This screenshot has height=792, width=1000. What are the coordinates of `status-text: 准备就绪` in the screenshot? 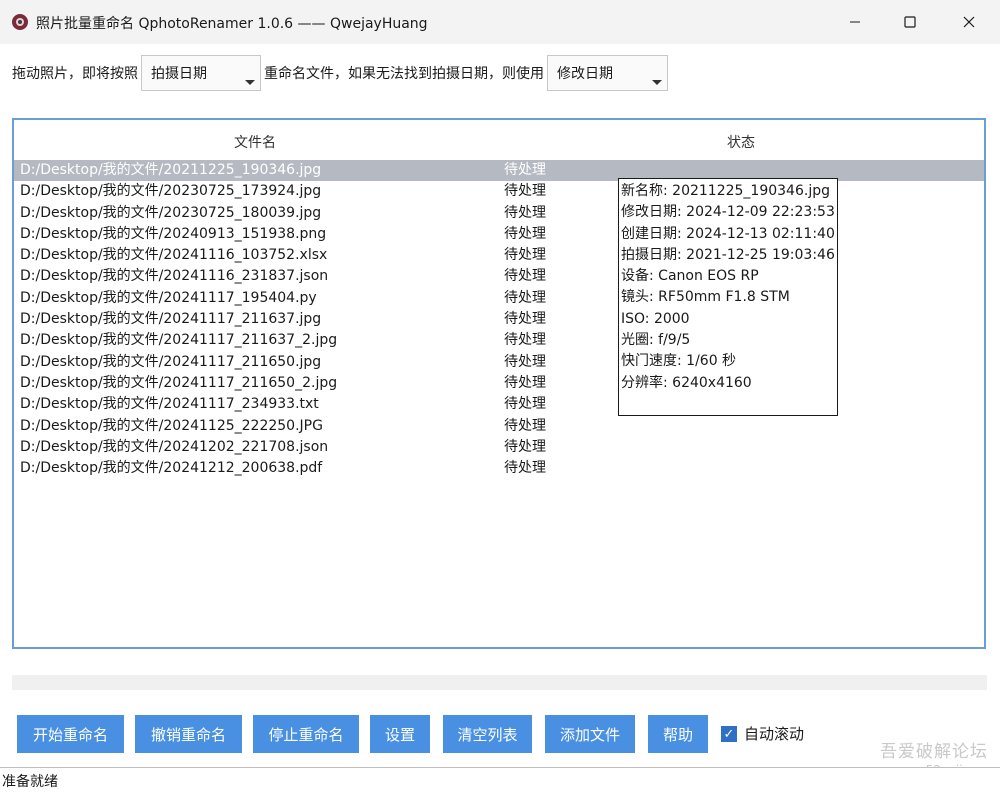 It's located at (30, 782).